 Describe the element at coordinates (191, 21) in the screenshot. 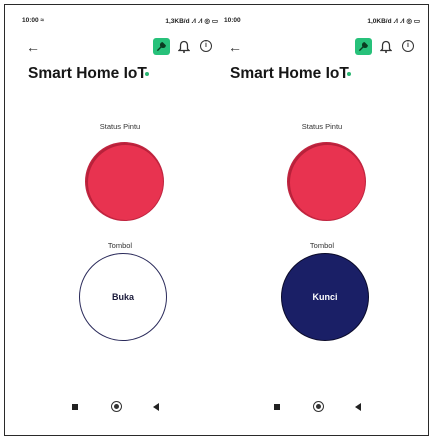

I see `status-indicators: 1,3KB/d .∕l .∕l ◎ ▭` at that location.